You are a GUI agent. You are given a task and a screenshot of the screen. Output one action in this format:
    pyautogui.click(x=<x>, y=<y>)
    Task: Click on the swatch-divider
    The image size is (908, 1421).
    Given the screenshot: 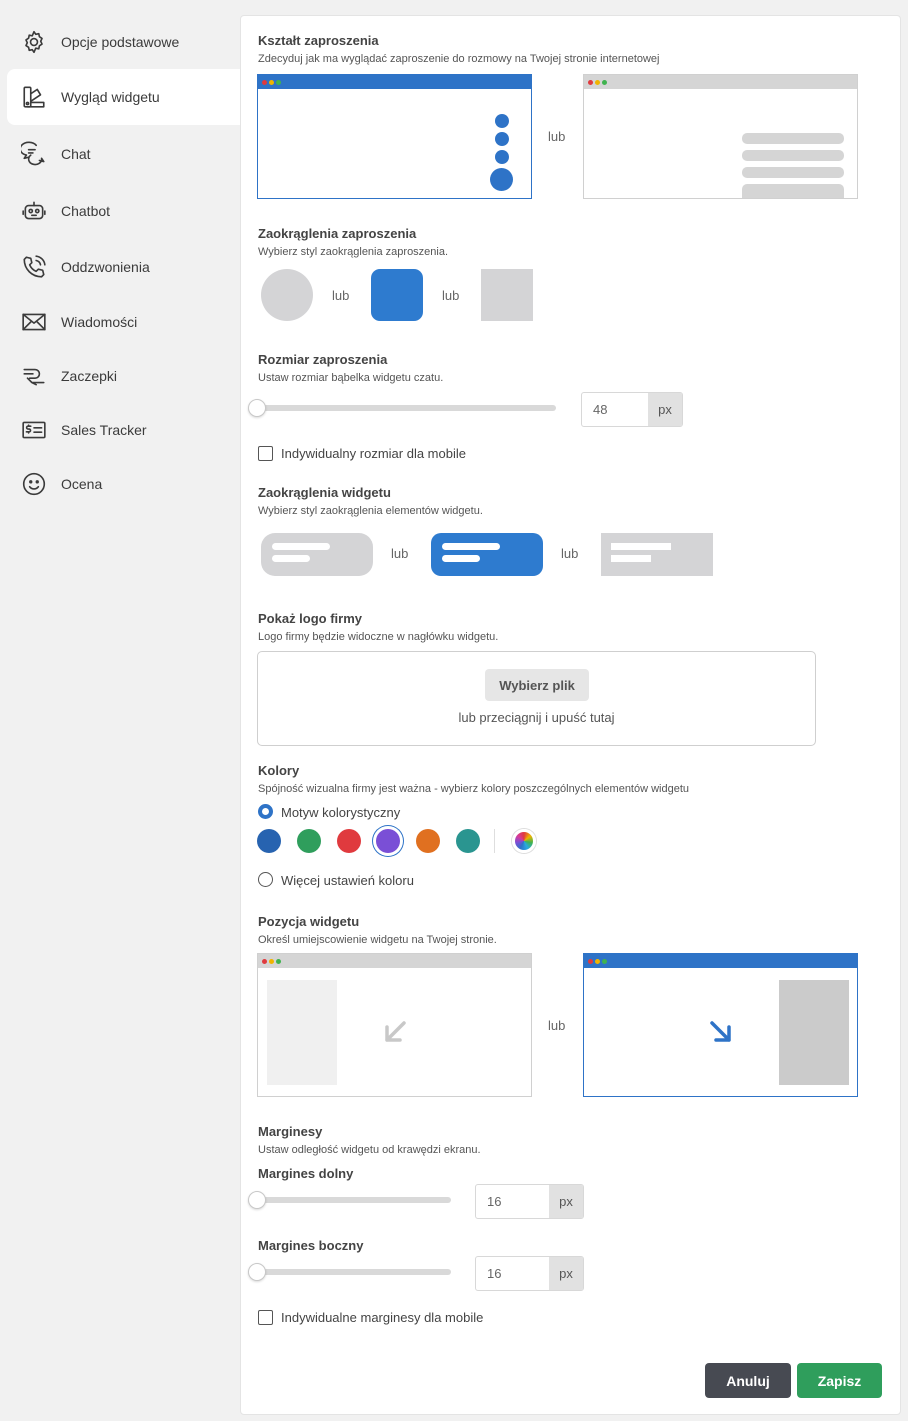 What is the action you would take?
    pyautogui.click(x=494, y=841)
    